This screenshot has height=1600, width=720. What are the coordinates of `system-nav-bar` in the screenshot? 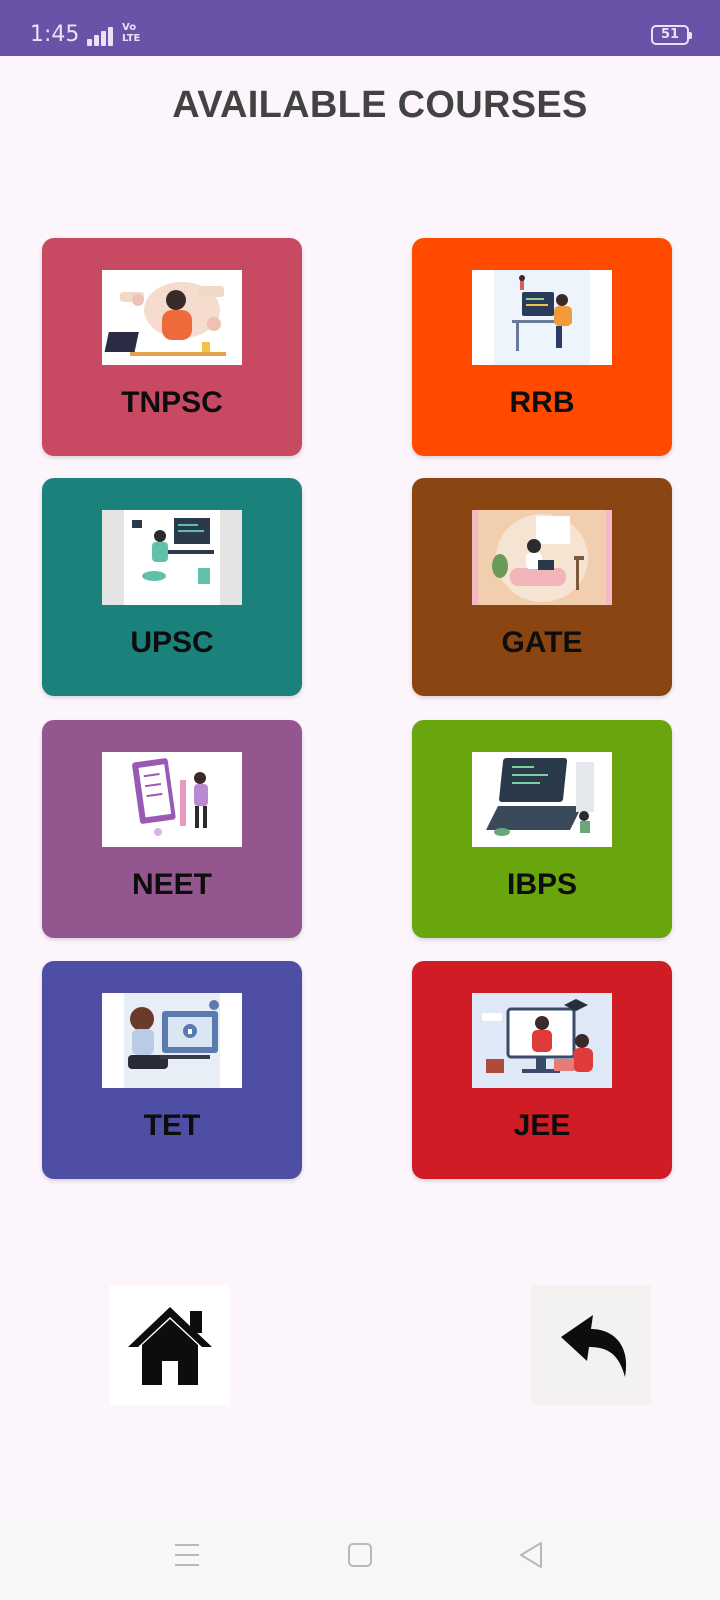 It's located at (360, 1556).